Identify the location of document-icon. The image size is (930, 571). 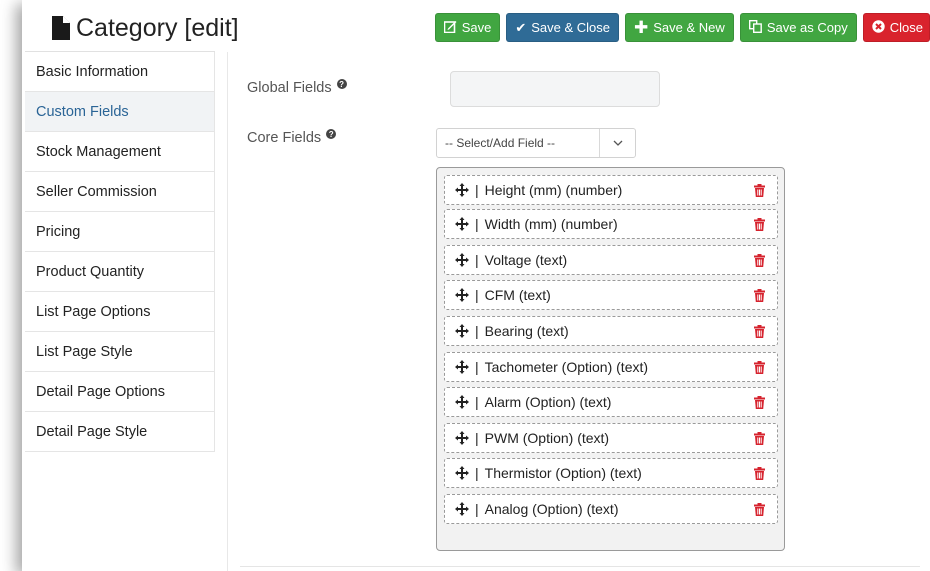
(61, 28).